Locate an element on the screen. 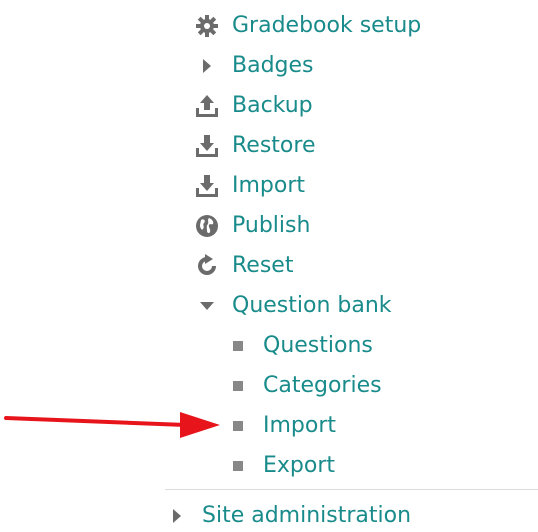 This screenshot has height=532, width=538. submenu-item-categories: Categories is located at coordinates (302, 386).